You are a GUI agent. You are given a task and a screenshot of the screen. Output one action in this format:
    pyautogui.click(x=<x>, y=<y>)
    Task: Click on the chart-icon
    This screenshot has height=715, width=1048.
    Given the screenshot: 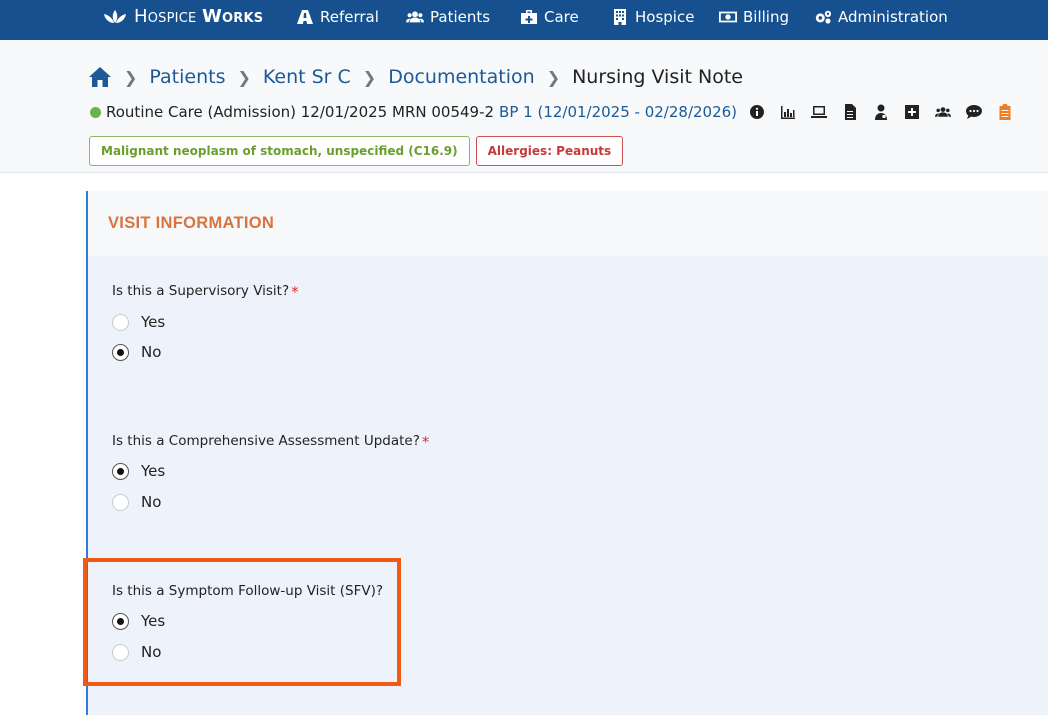 What is the action you would take?
    pyautogui.click(x=788, y=112)
    